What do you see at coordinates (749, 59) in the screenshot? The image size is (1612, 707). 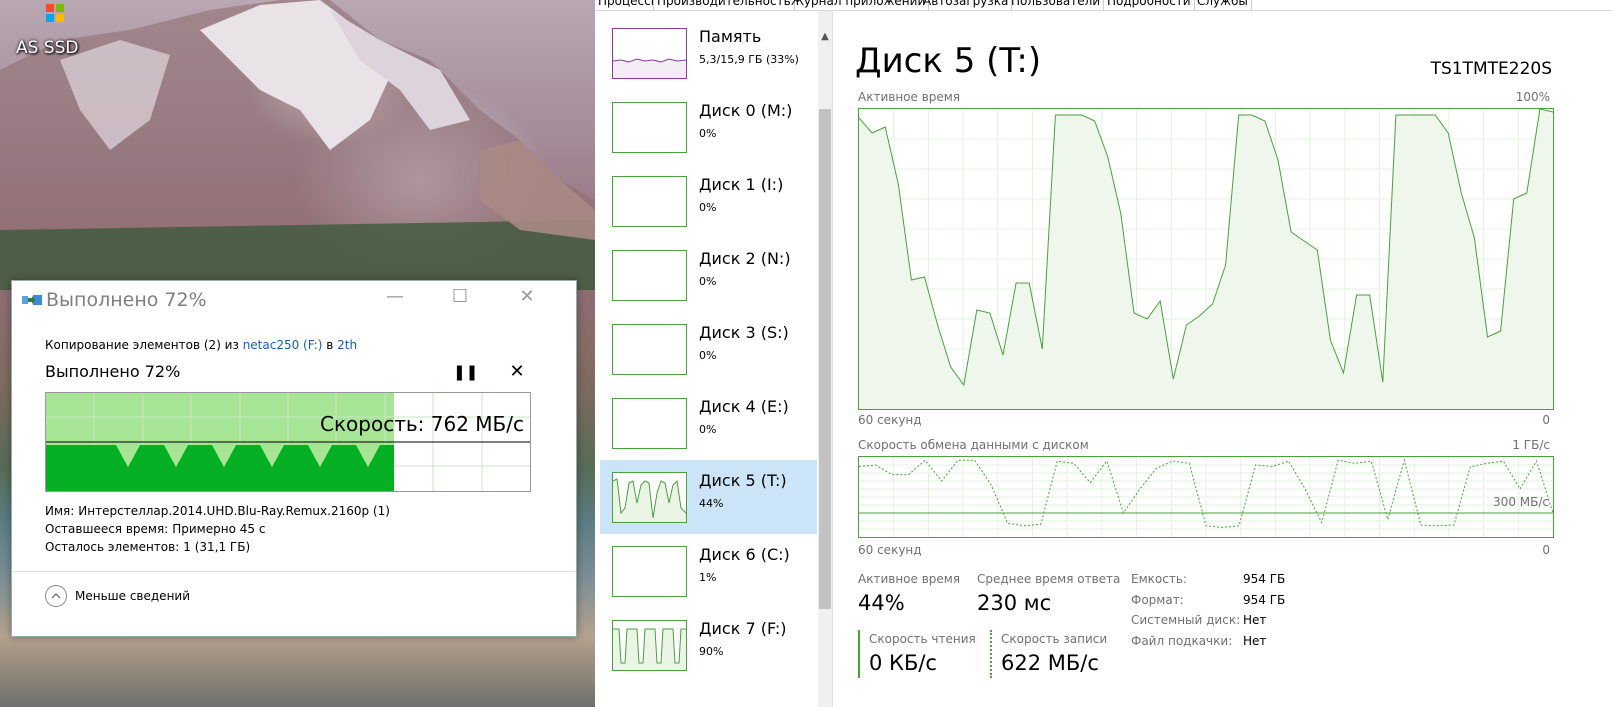 I see `device-value: 5,3/15,9 ГБ (33%)` at bounding box center [749, 59].